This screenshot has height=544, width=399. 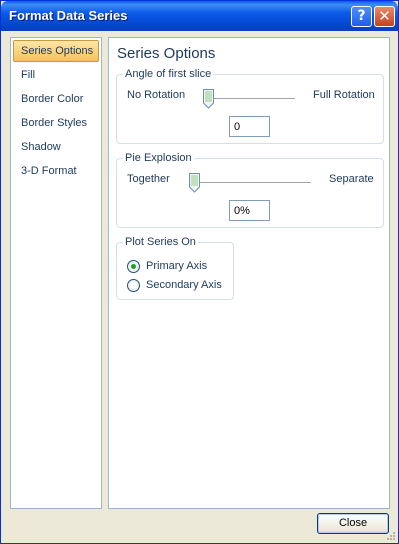 I want to click on primary-axis-radio, so click(x=133, y=266).